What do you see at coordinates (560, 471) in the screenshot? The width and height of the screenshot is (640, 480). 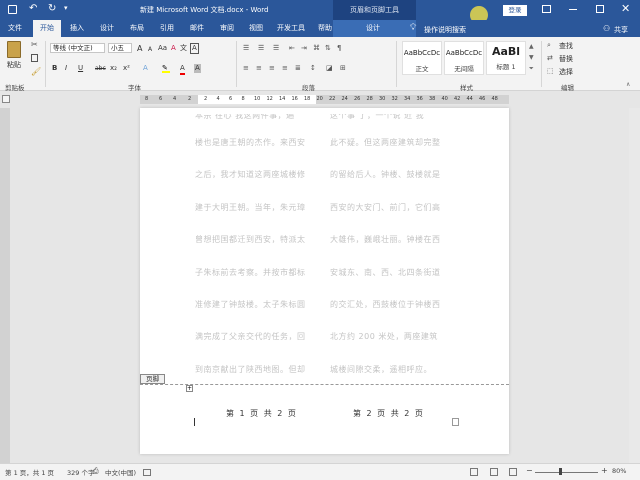 I see `zoom-slider-thumb` at bounding box center [560, 471].